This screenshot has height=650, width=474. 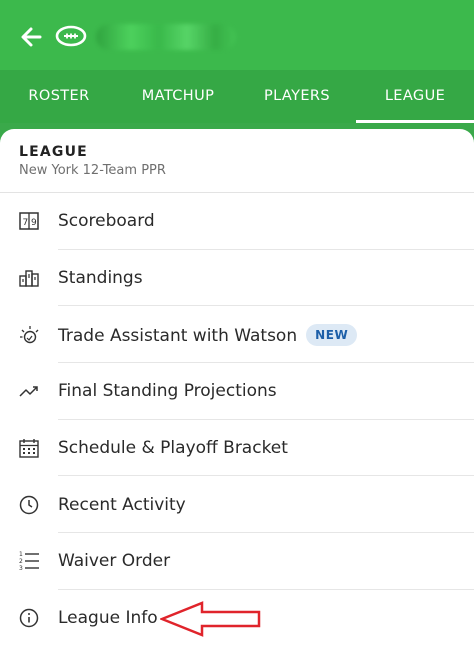 I want to click on clock-icon, so click(x=29, y=505).